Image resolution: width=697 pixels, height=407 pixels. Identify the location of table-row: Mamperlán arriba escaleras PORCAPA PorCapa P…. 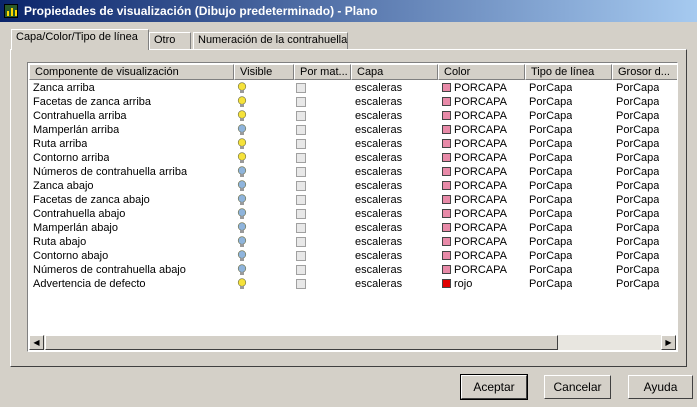
(353, 130).